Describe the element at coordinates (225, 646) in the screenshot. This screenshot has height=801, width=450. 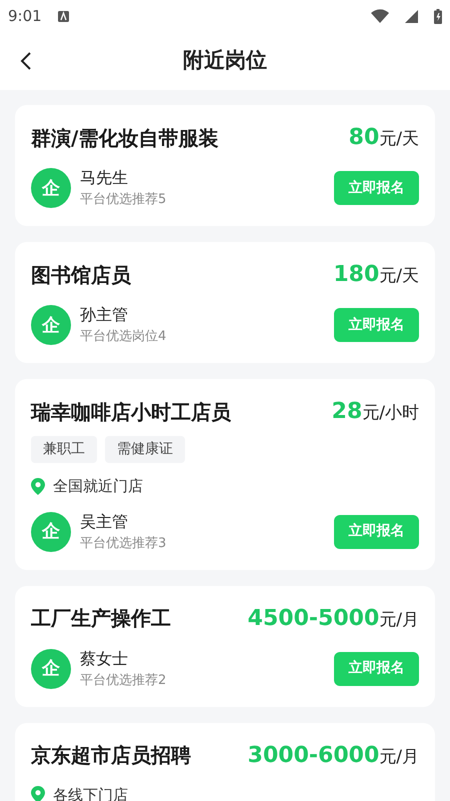
I see `job-card: 工厂生产操作工 4500-5000元/月 企 蔡女士 平台优选推荐2 立即报名` at that location.